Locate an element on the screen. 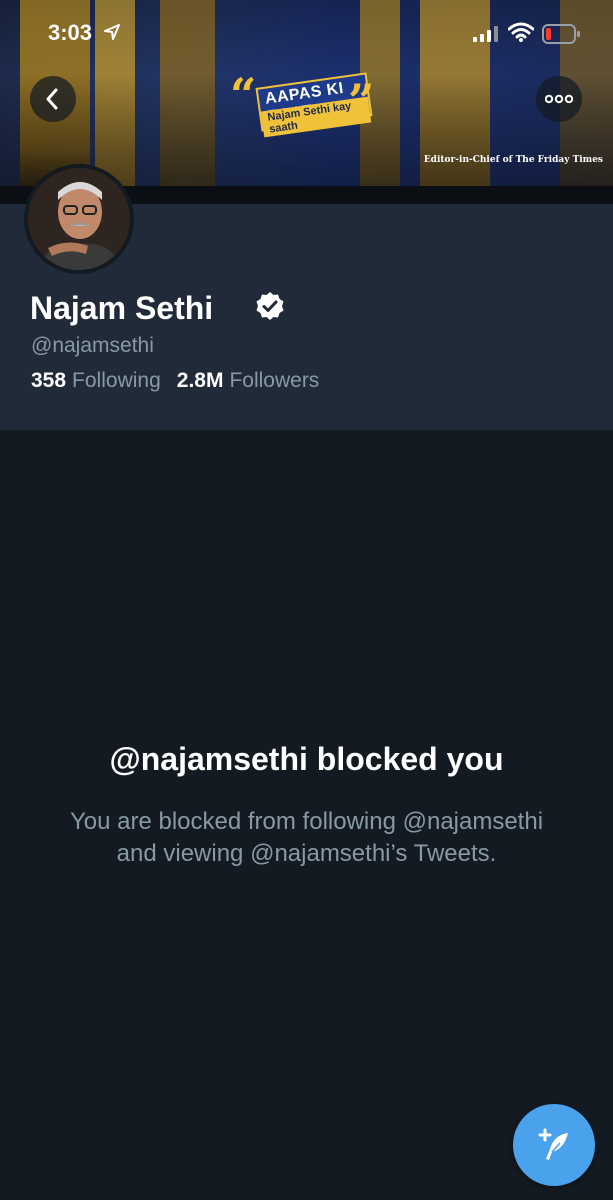  following-label: Following is located at coordinates (116, 380).